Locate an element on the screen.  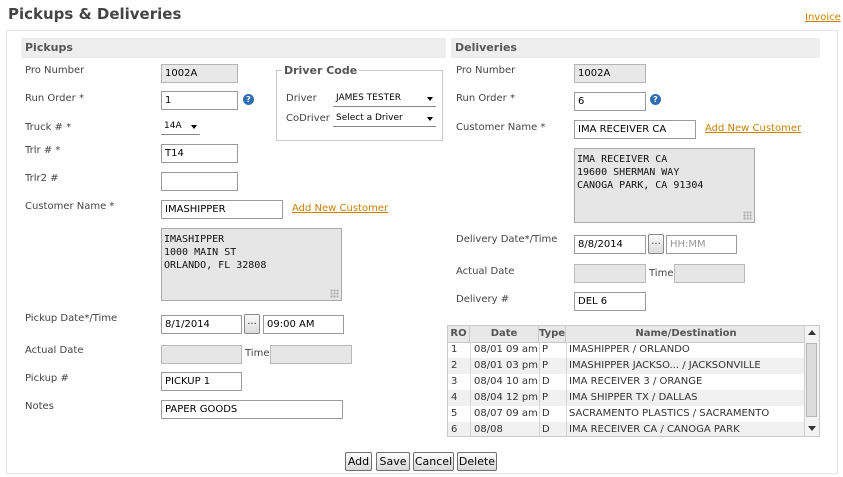
scroll-down-icon is located at coordinates (812, 428).